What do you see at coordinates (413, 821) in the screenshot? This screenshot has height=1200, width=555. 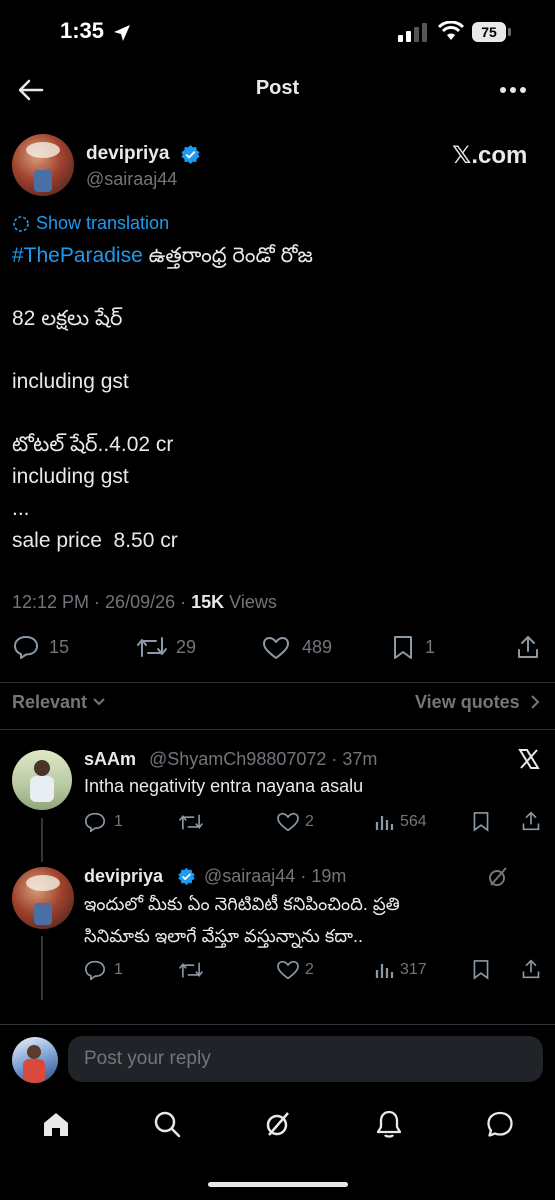 I see `reply-view-count: 564` at bounding box center [413, 821].